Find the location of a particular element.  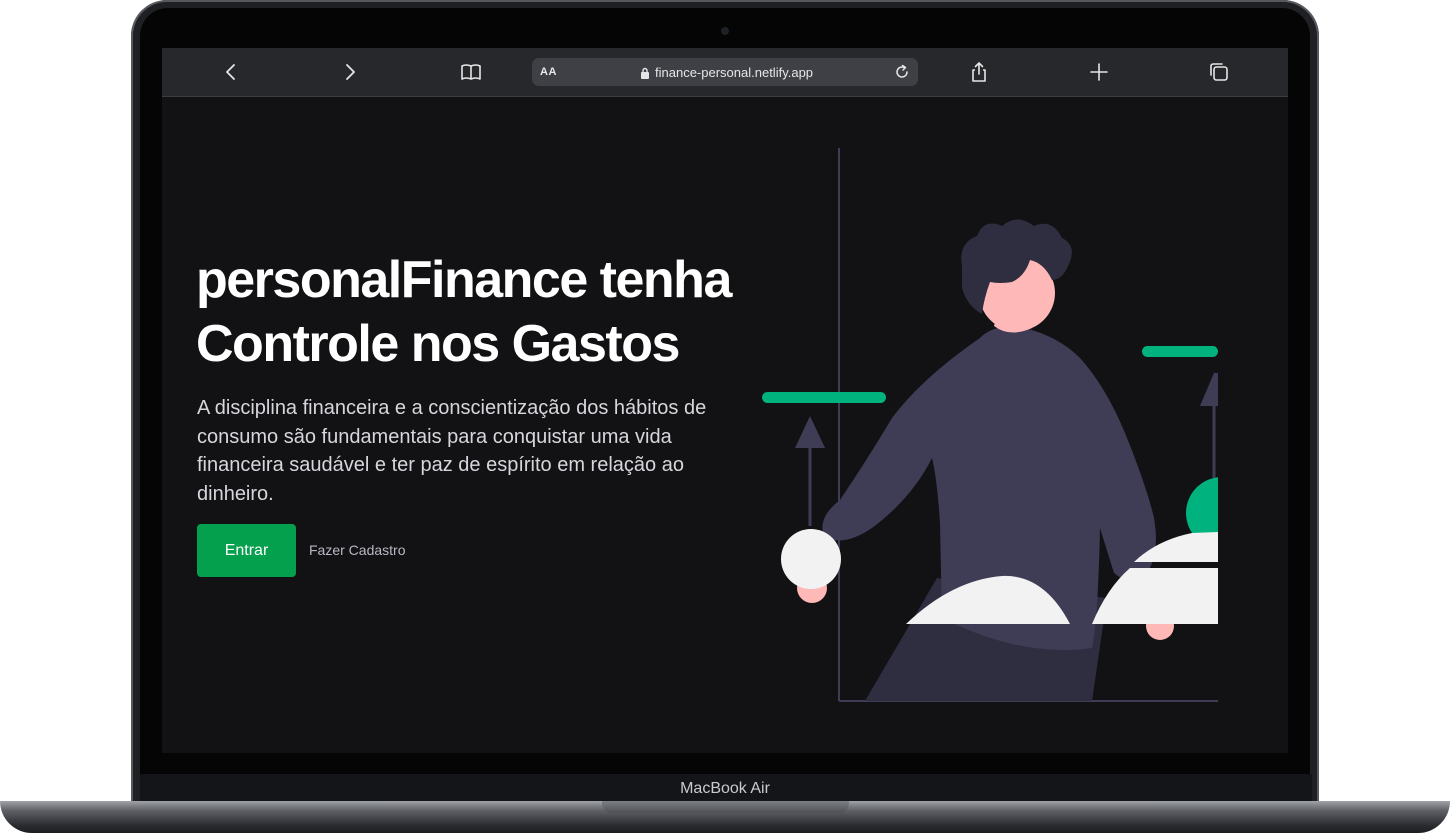

entrar-button: Entrar is located at coordinates (246, 550).